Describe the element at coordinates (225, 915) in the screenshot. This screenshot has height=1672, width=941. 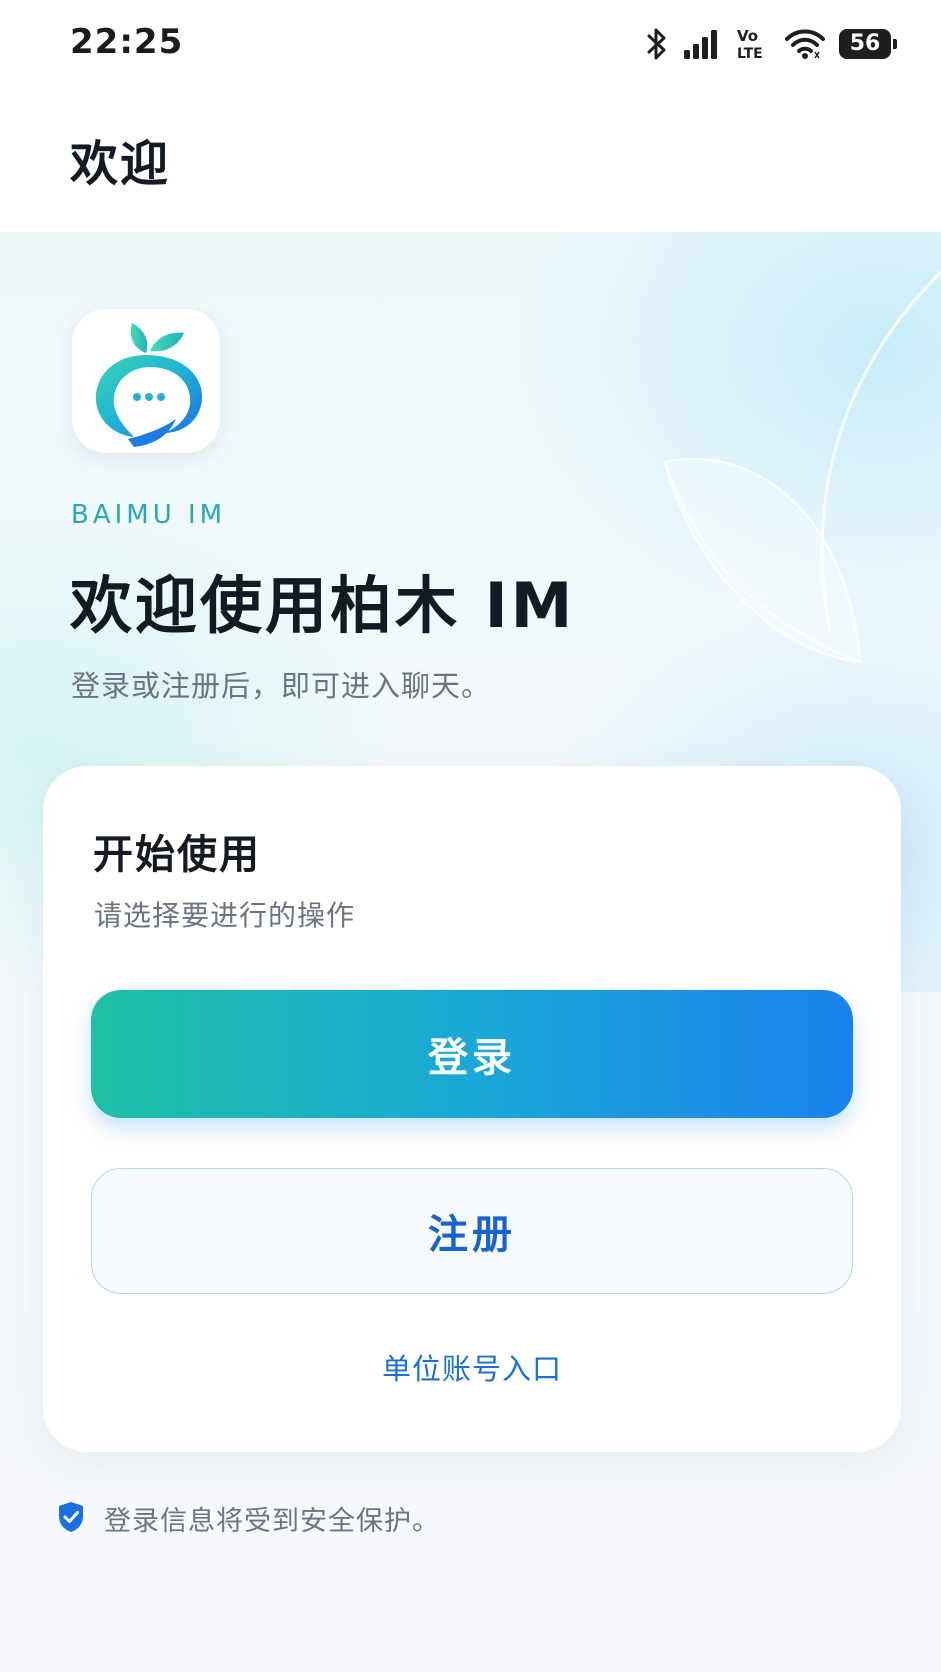
I see `card-subtitle: 请选择要进行的操作` at that location.